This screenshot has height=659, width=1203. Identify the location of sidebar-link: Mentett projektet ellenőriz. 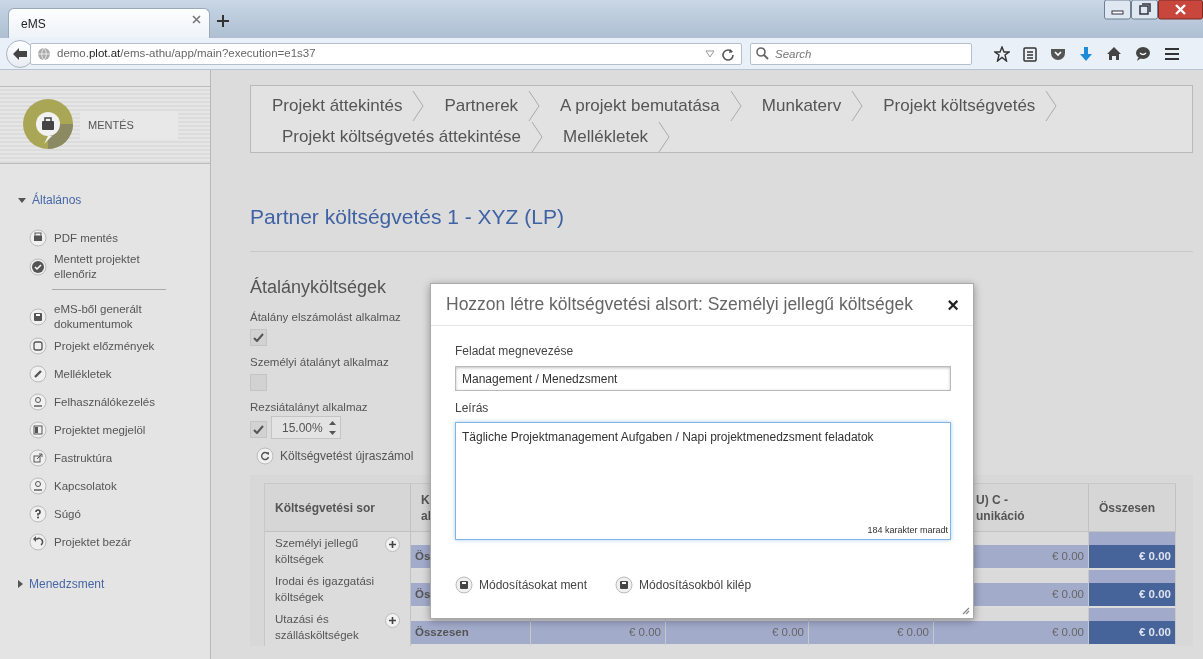
(110, 267).